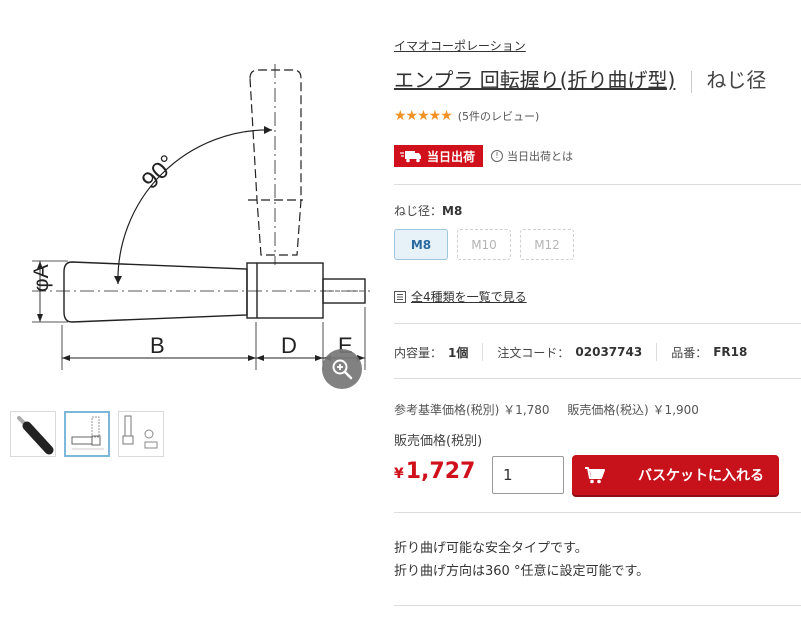 This screenshot has width=801, height=623. Describe the element at coordinates (609, 352) in the screenshot. I see `order-code-value: 02037743` at that location.